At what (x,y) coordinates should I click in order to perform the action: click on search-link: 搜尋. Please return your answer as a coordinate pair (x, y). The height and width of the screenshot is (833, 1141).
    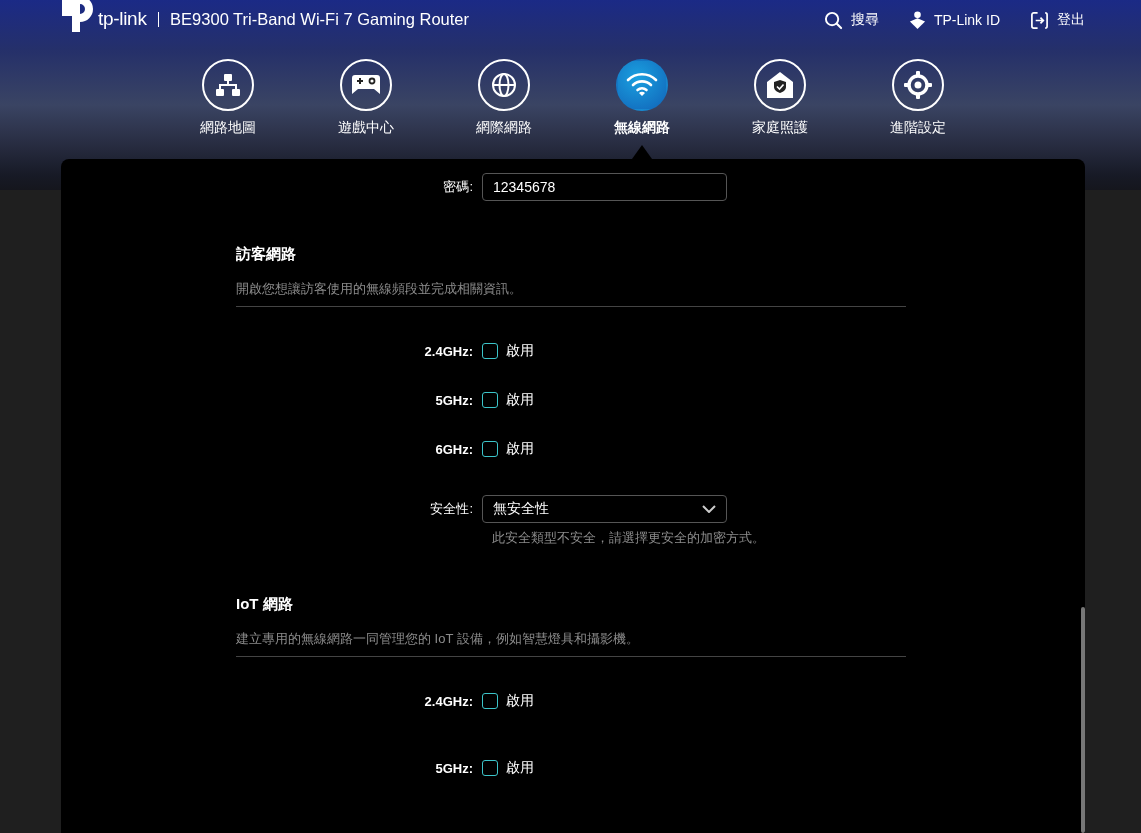
    Looking at the image, I should click on (851, 20).